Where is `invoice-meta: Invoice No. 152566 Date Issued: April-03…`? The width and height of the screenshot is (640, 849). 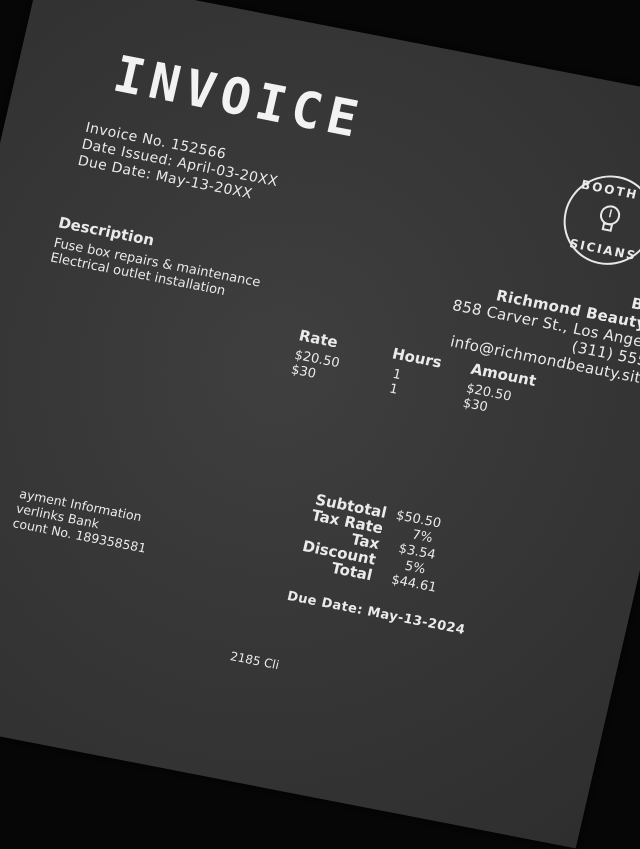
invoice-meta: Invoice No. 152566 Date Issued: April-03… is located at coordinates (179, 164).